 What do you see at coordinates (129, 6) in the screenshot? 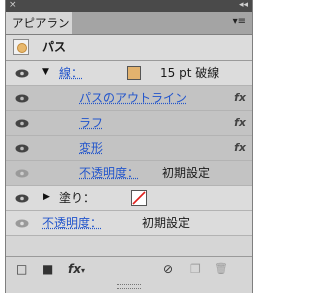
I see `panel-titlebar: × ◂◂` at bounding box center [129, 6].